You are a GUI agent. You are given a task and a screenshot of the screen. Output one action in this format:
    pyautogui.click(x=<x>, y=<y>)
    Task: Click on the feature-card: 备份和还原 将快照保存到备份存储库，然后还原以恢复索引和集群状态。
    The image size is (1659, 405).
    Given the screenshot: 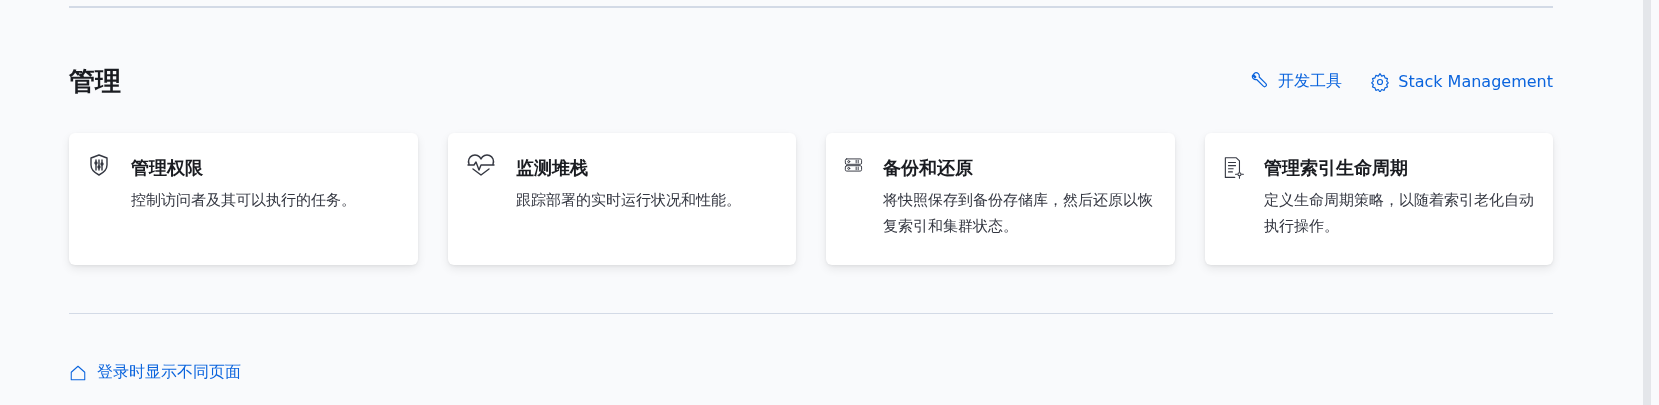 What is the action you would take?
    pyautogui.click(x=1000, y=199)
    